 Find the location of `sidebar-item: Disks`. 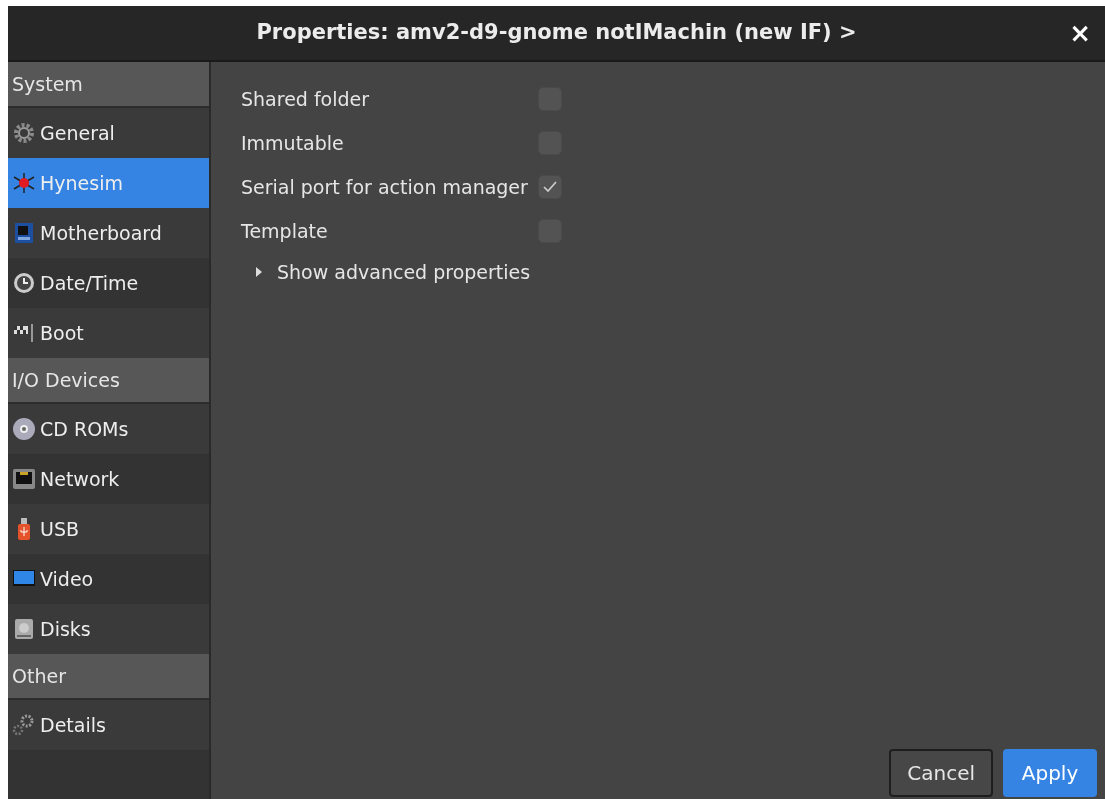

sidebar-item: Disks is located at coordinates (108, 629).